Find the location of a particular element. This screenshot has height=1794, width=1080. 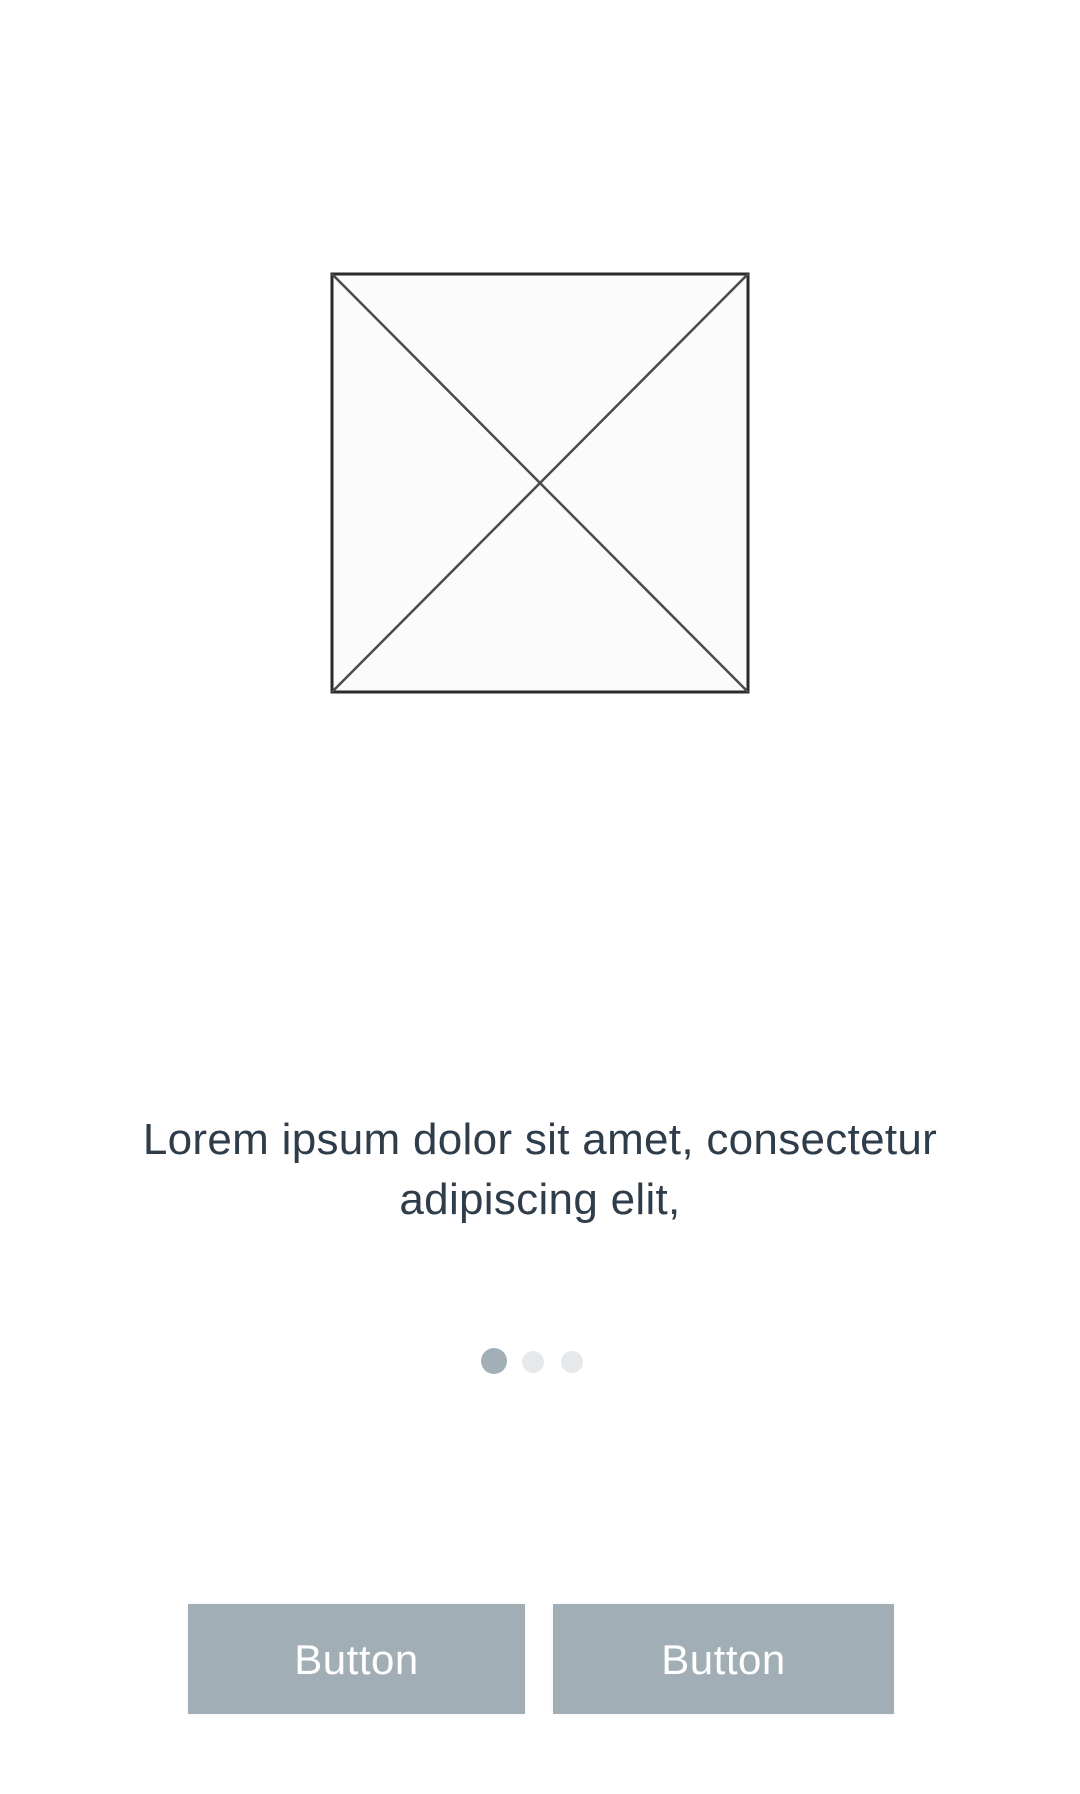

image-placeholder-icon is located at coordinates (540, 483).